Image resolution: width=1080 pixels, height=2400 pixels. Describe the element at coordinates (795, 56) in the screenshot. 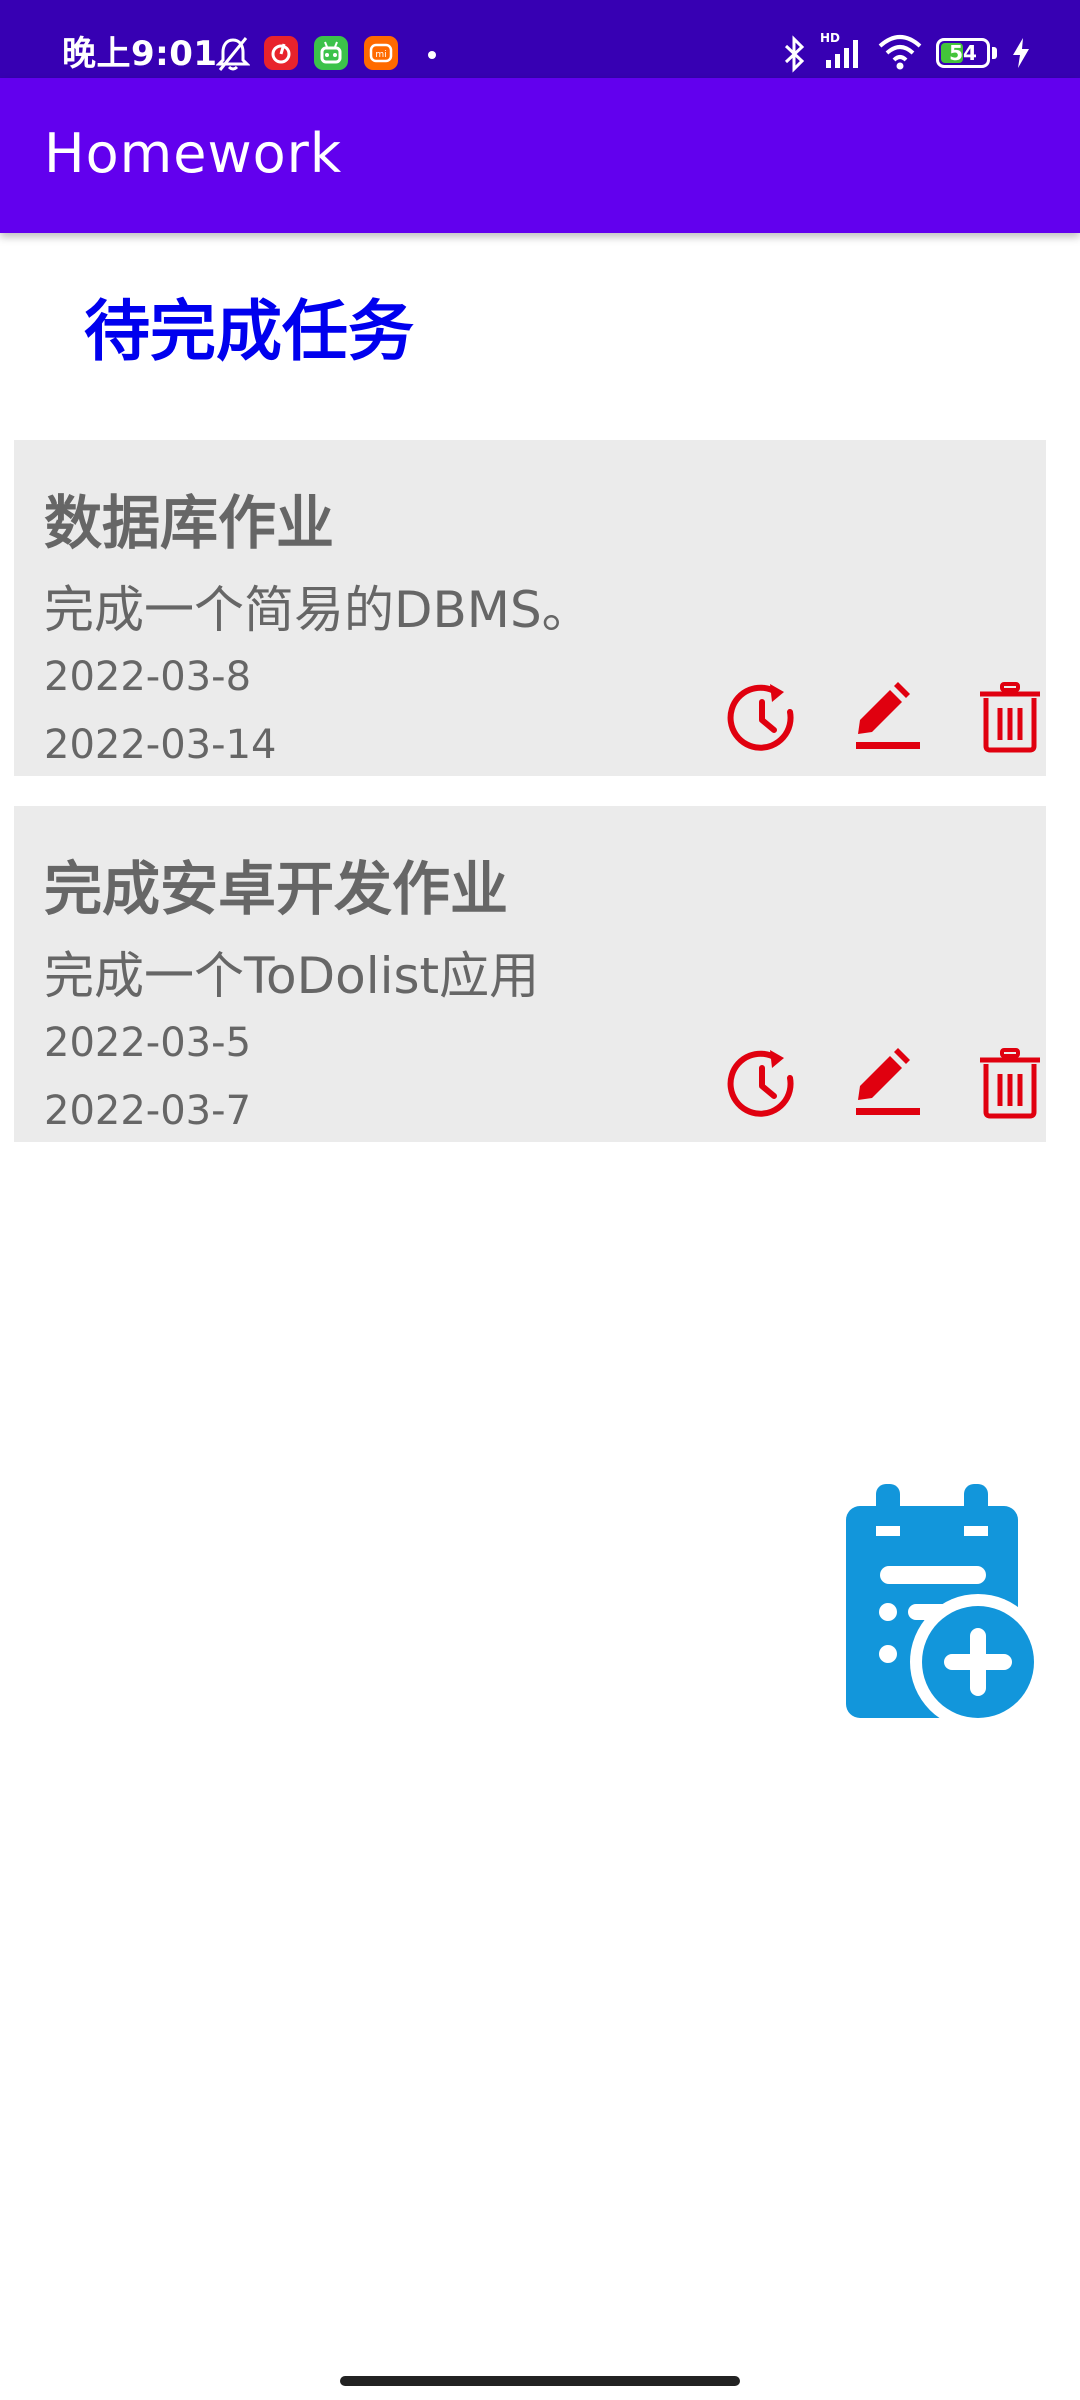

I see `bluetooth-icon` at that location.